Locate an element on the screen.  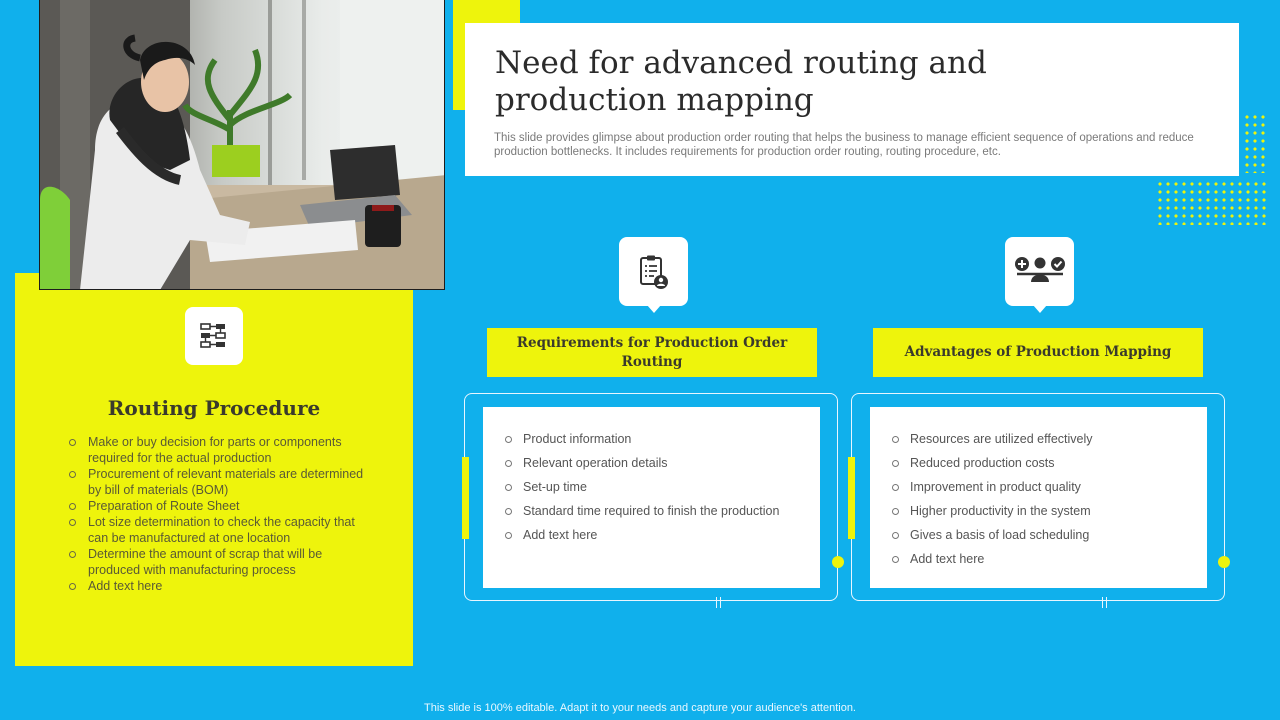
advantages-icon-bubble is located at coordinates (1039, 275).